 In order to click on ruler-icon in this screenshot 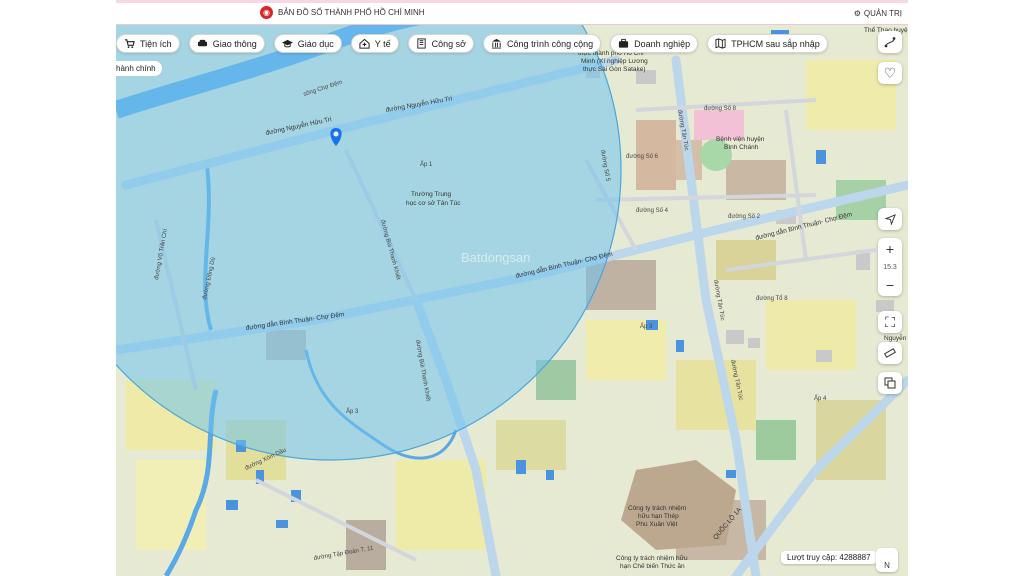, I will do `click(890, 353)`.